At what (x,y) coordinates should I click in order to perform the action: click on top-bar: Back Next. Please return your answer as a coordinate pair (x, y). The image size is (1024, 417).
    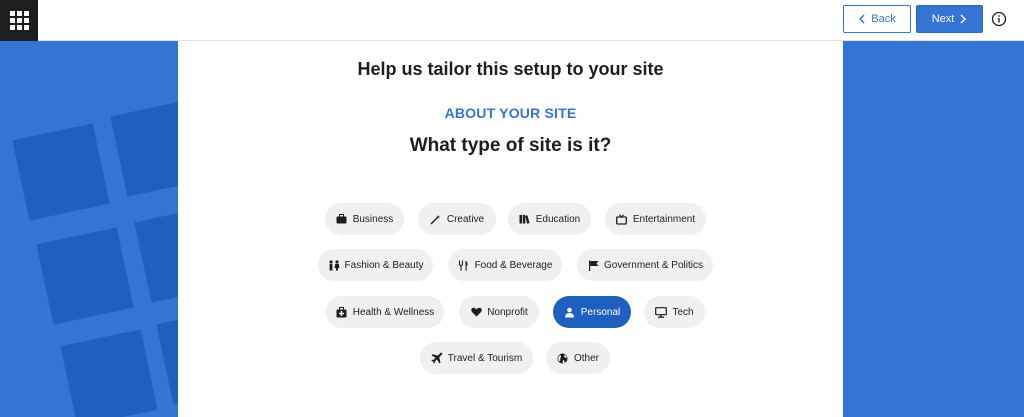
    Looking at the image, I should click on (512, 20).